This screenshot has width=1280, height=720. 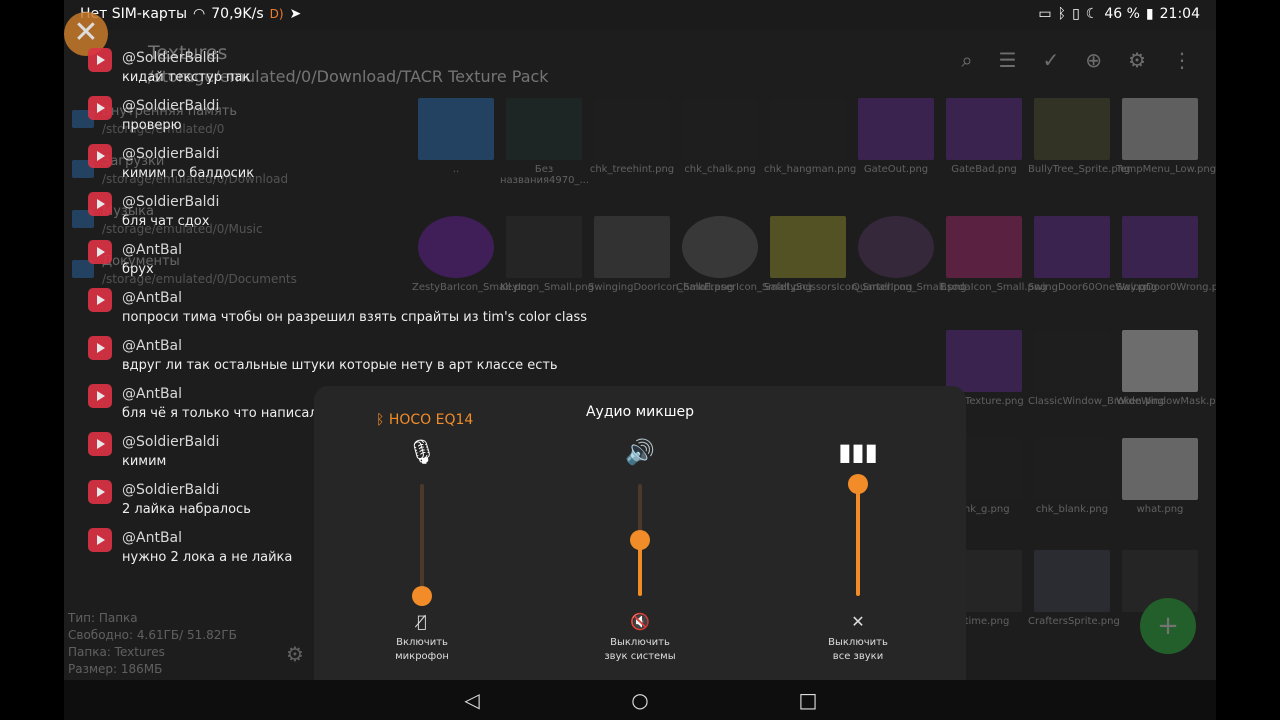 What do you see at coordinates (472, 700) in the screenshot?
I see `back-icon: ◁` at bounding box center [472, 700].